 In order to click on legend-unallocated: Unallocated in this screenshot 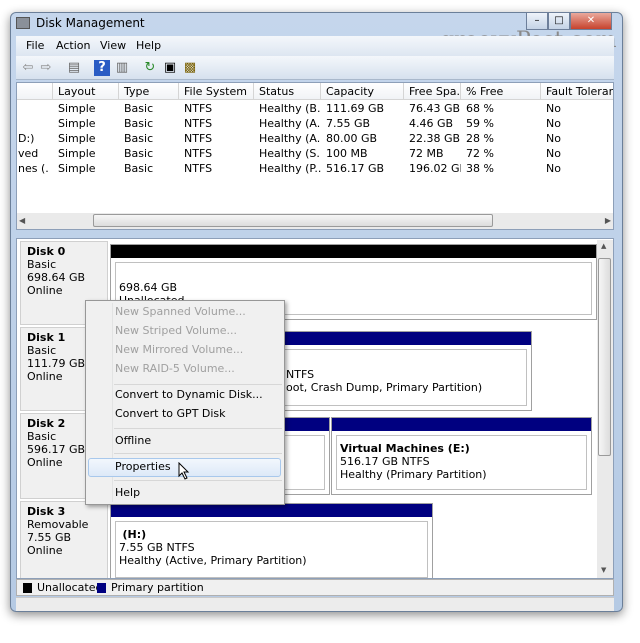, I will do `click(70, 587)`.